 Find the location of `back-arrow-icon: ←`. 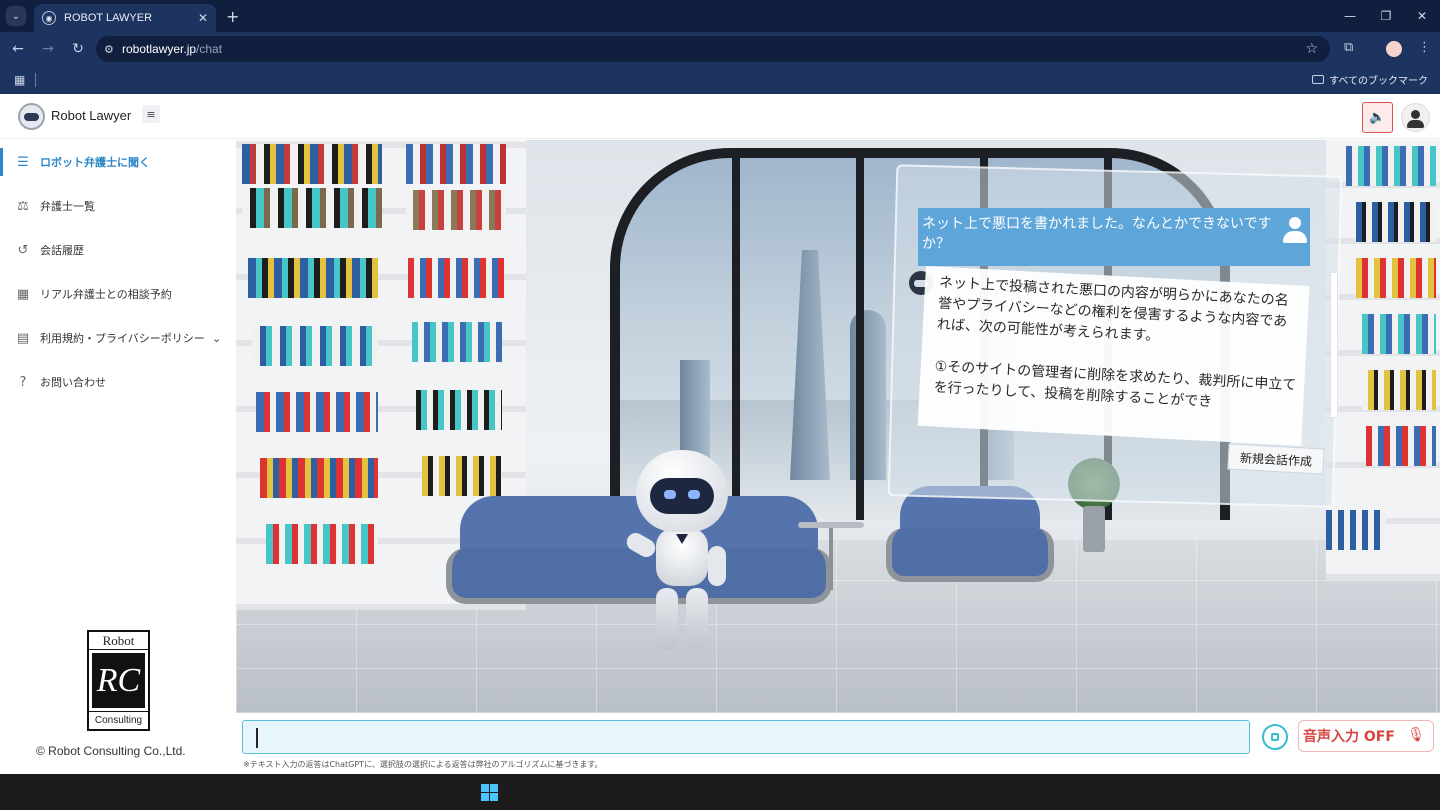

back-arrow-icon: ← is located at coordinates (18, 49).